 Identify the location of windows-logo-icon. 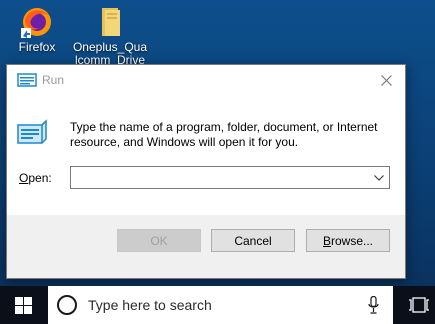
(23, 305).